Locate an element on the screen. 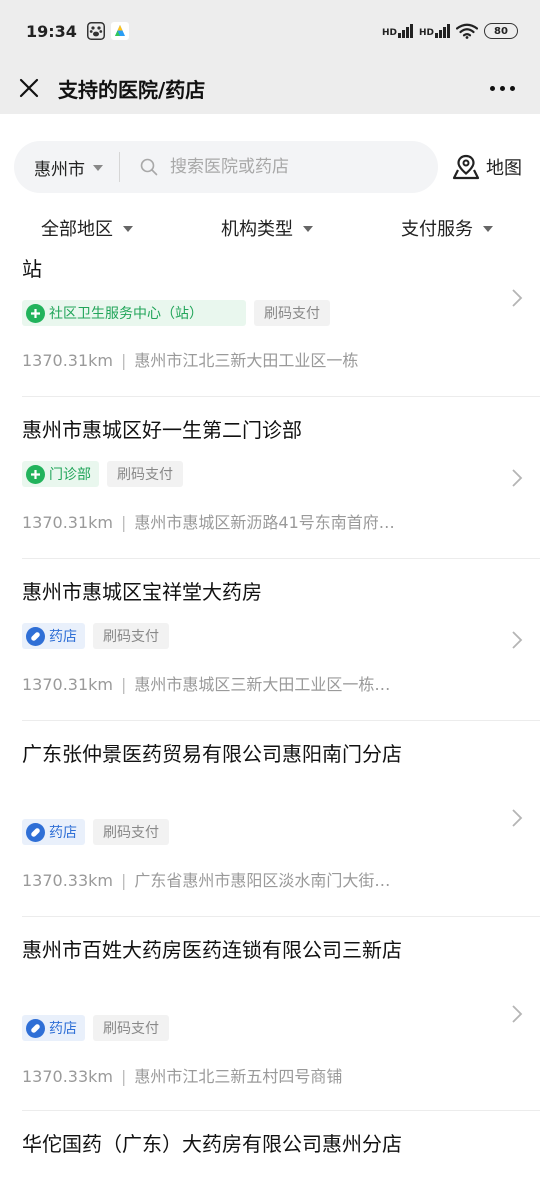 This screenshot has width=540, height=1200. search-icon is located at coordinates (149, 167).